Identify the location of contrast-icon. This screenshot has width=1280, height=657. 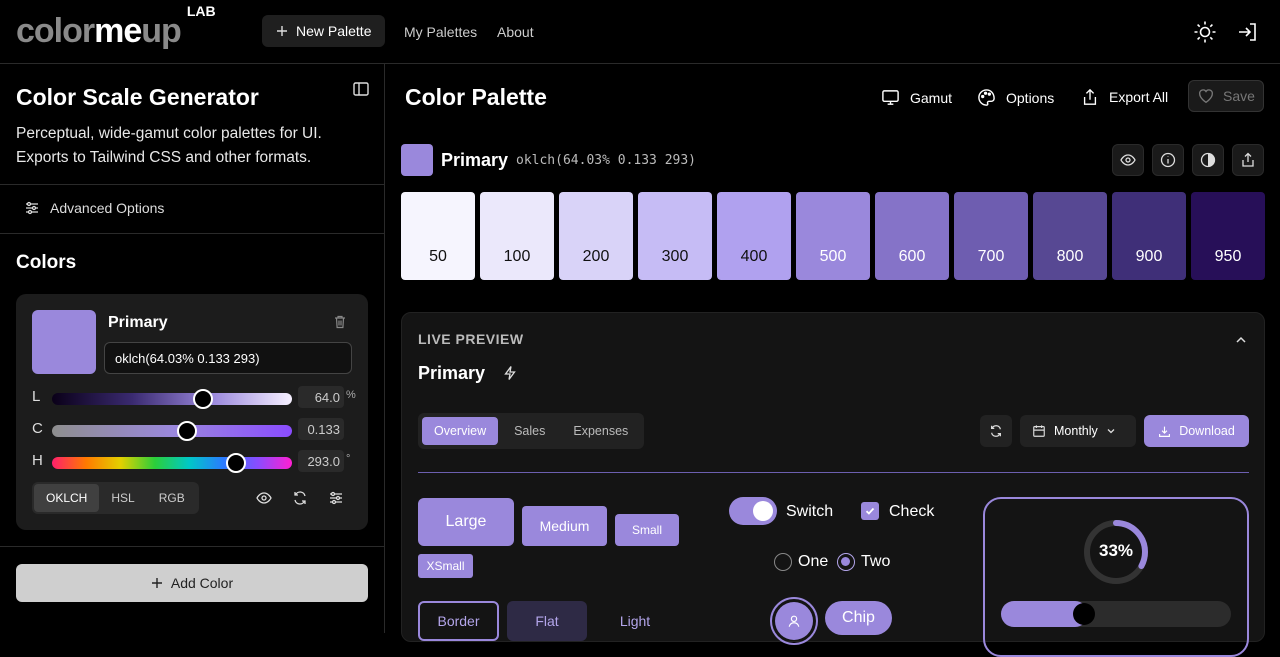
(1208, 160).